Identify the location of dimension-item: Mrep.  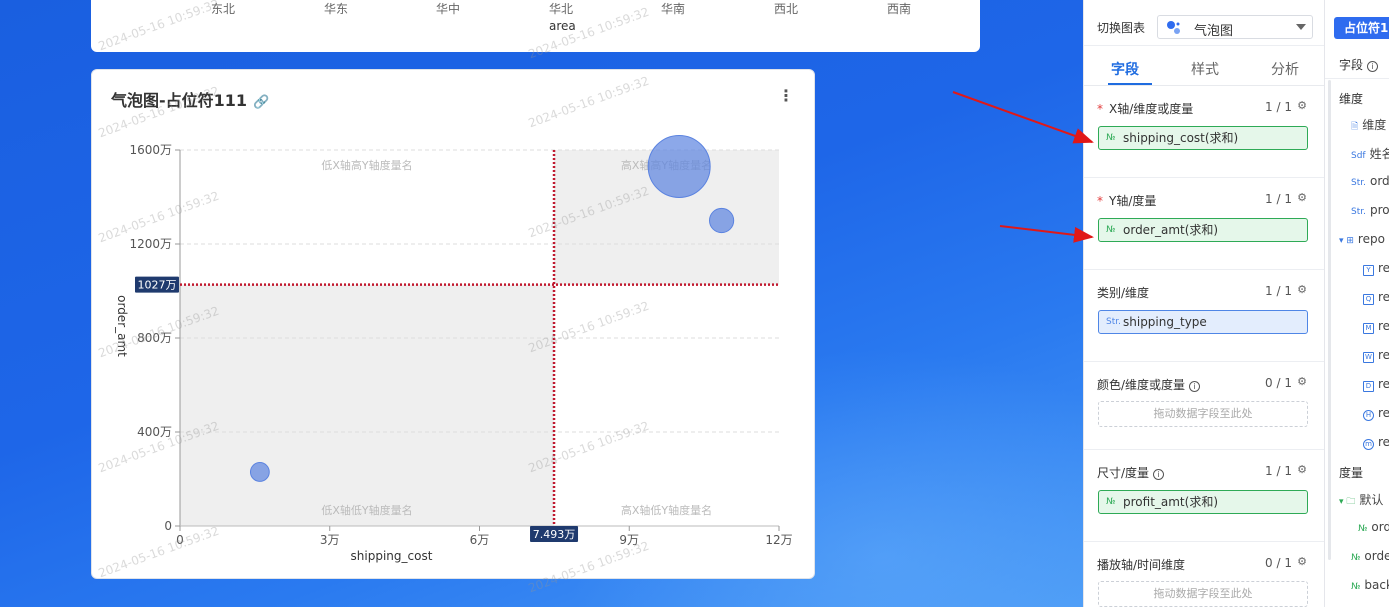
(1376, 326).